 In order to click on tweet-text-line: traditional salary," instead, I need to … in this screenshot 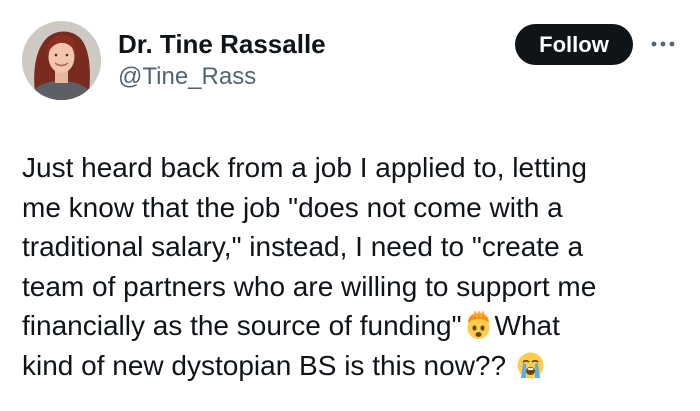, I will do `click(303, 246)`.